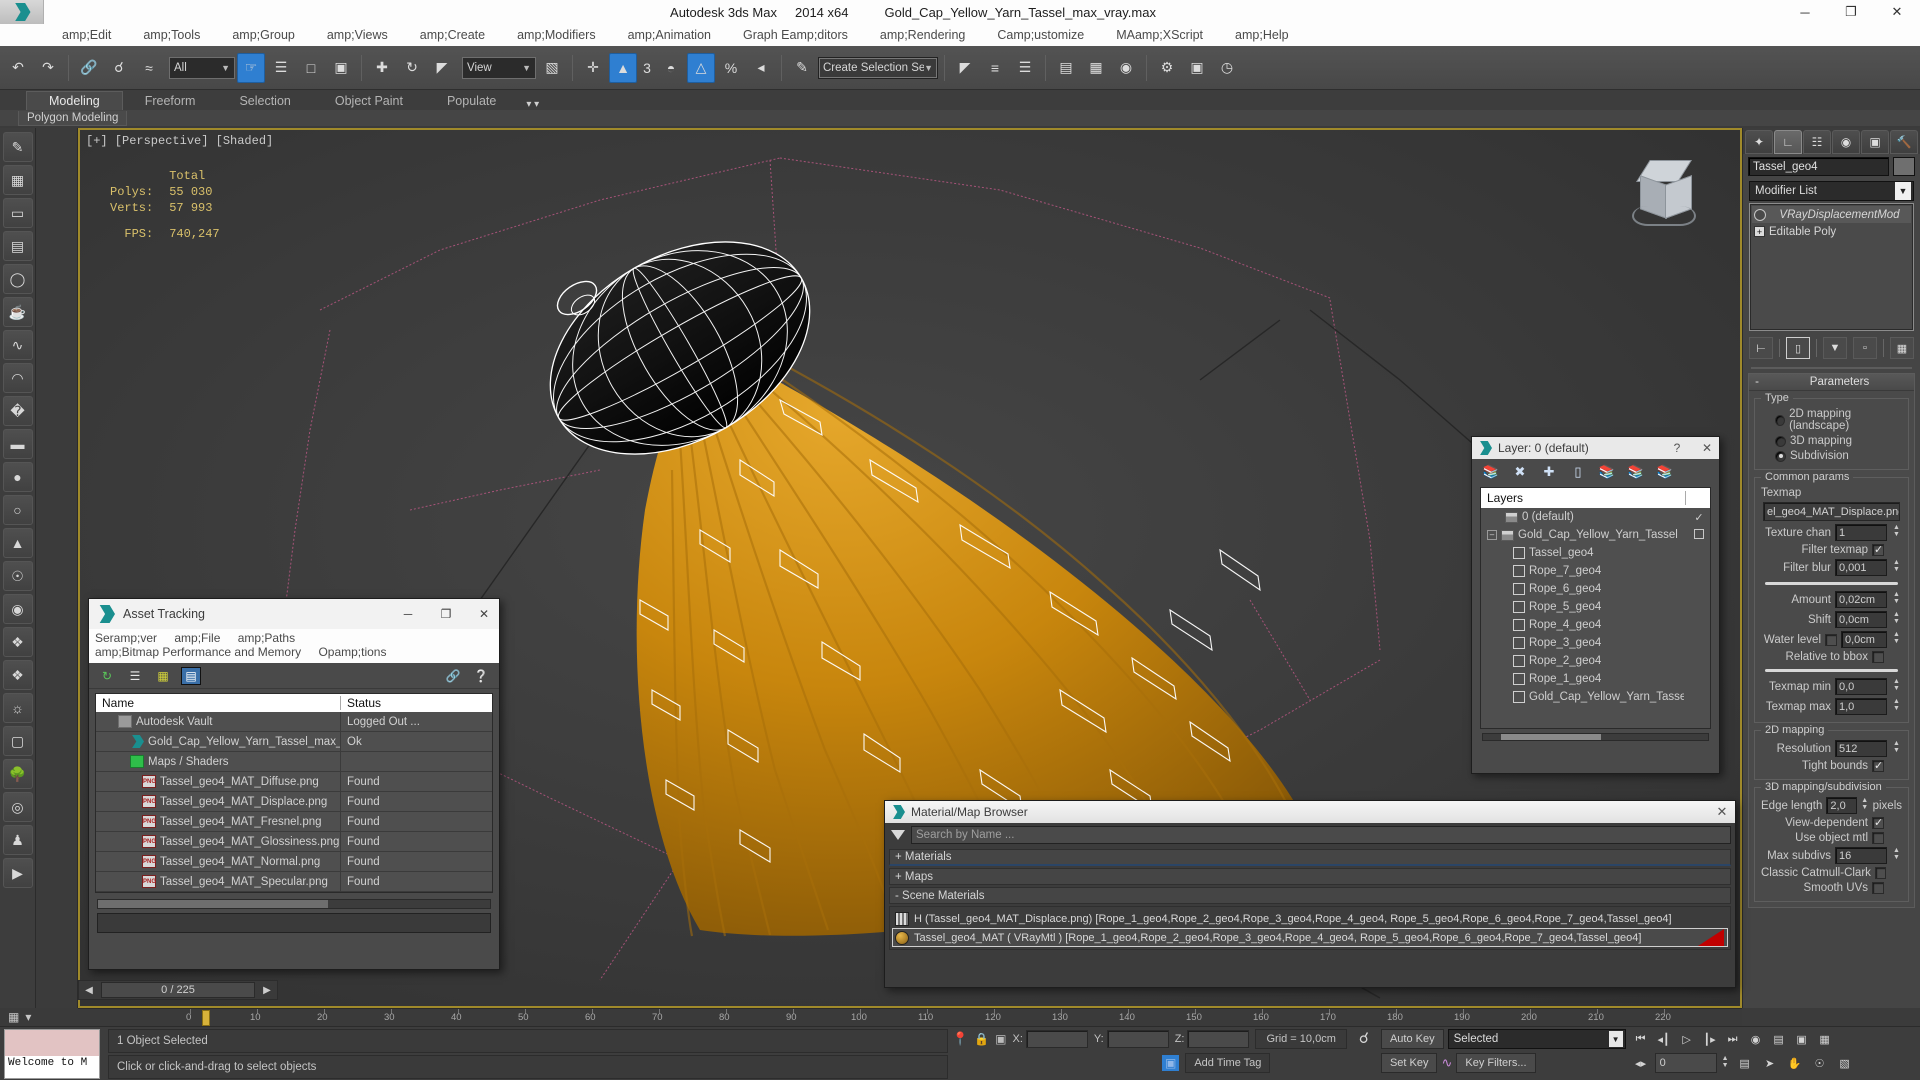 This screenshot has height=1080, width=1920. I want to click on list-item: Rope_1_geo4, so click(1595, 679).